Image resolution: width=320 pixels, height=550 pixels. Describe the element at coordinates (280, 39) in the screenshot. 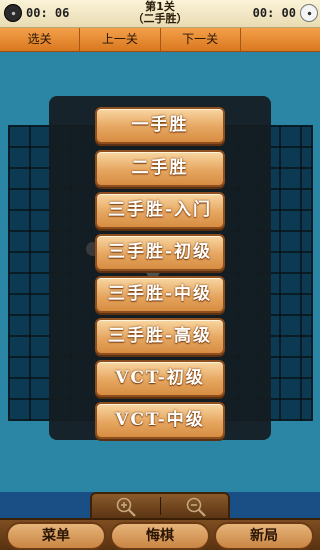

I see `nav-extra-button` at that location.